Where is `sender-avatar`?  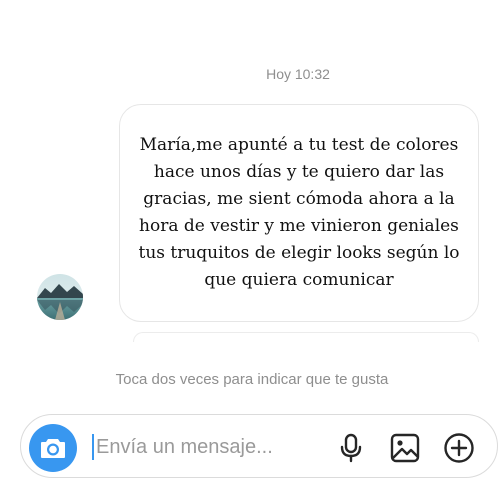
sender-avatar is located at coordinates (60, 297).